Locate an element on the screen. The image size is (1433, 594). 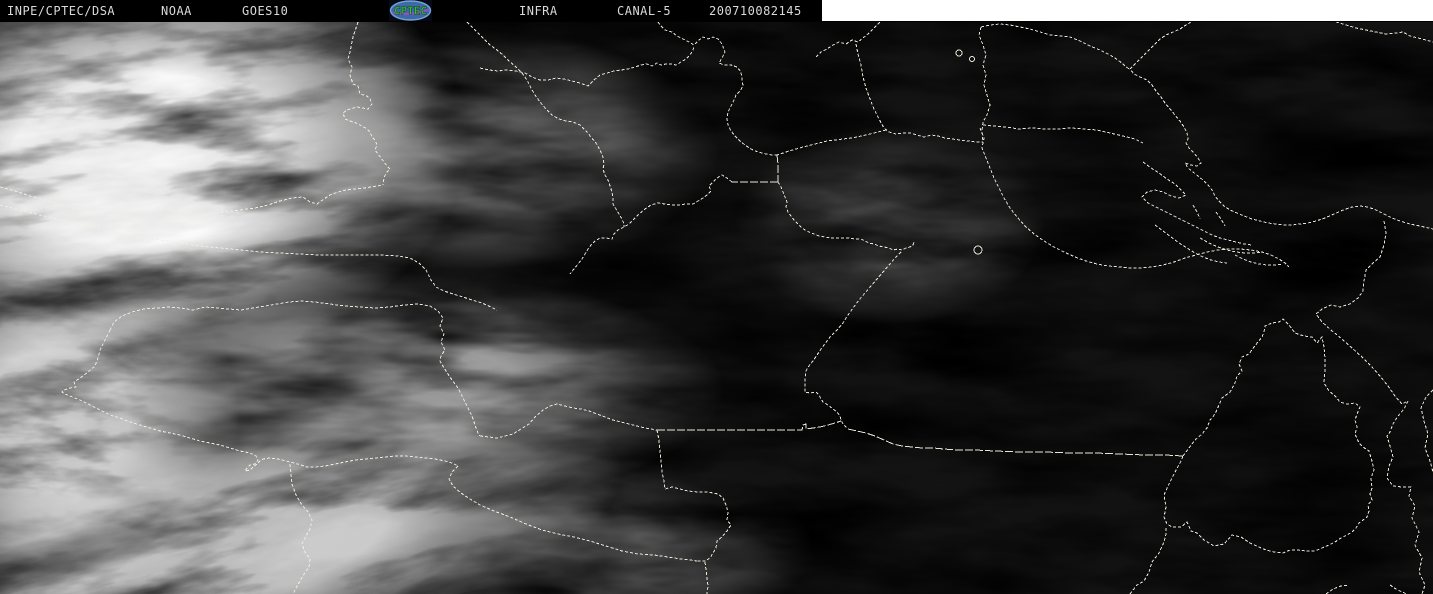
channel-label: CANAL-5 is located at coordinates (644, 11).